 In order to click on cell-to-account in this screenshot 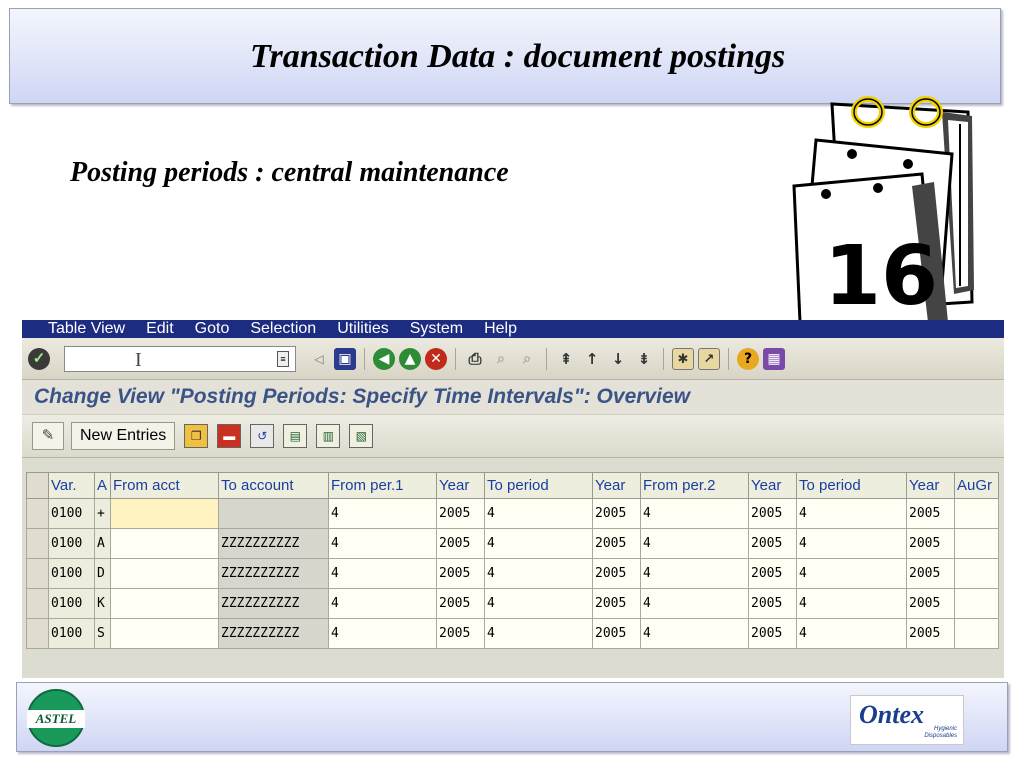, I will do `click(273, 513)`.